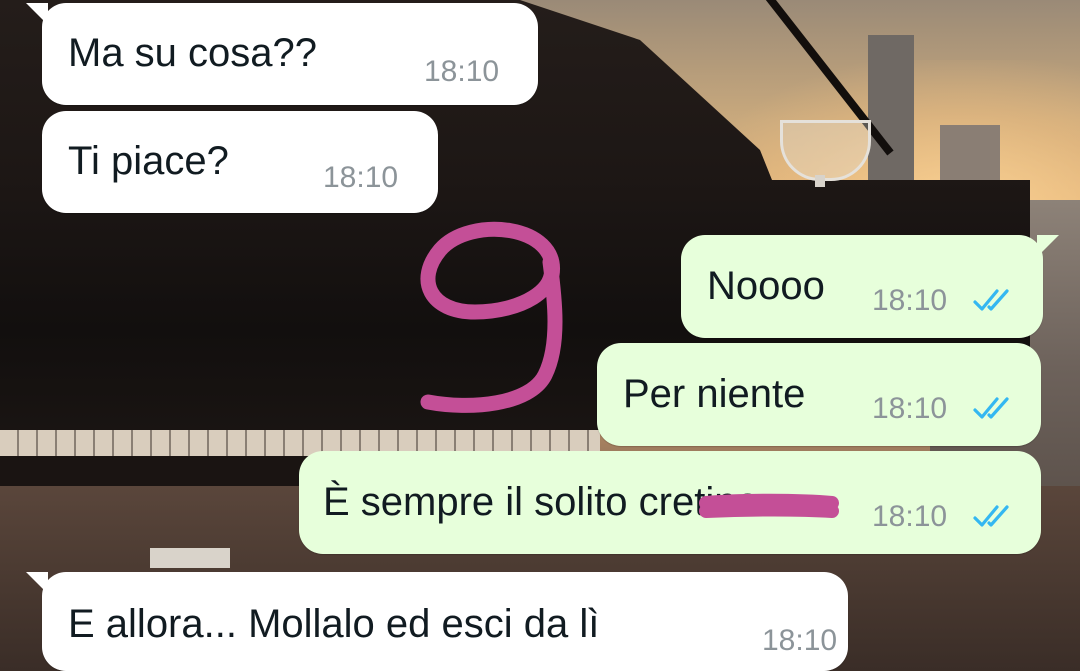 Image resolution: width=1080 pixels, height=671 pixels. I want to click on message-bubble-incoming: Ma su cosa?? 18:10, so click(282, 54).